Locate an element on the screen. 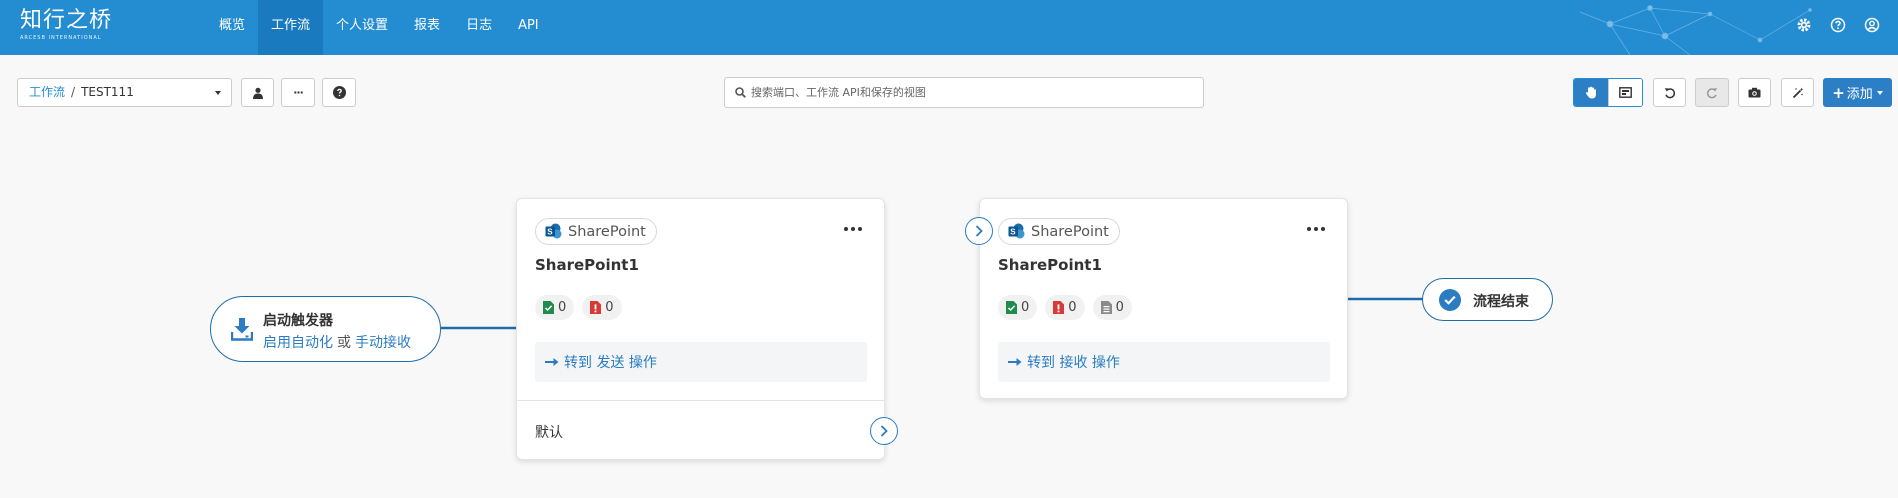 The image size is (1898, 498). flow-connectors is located at coordinates (932, 313).